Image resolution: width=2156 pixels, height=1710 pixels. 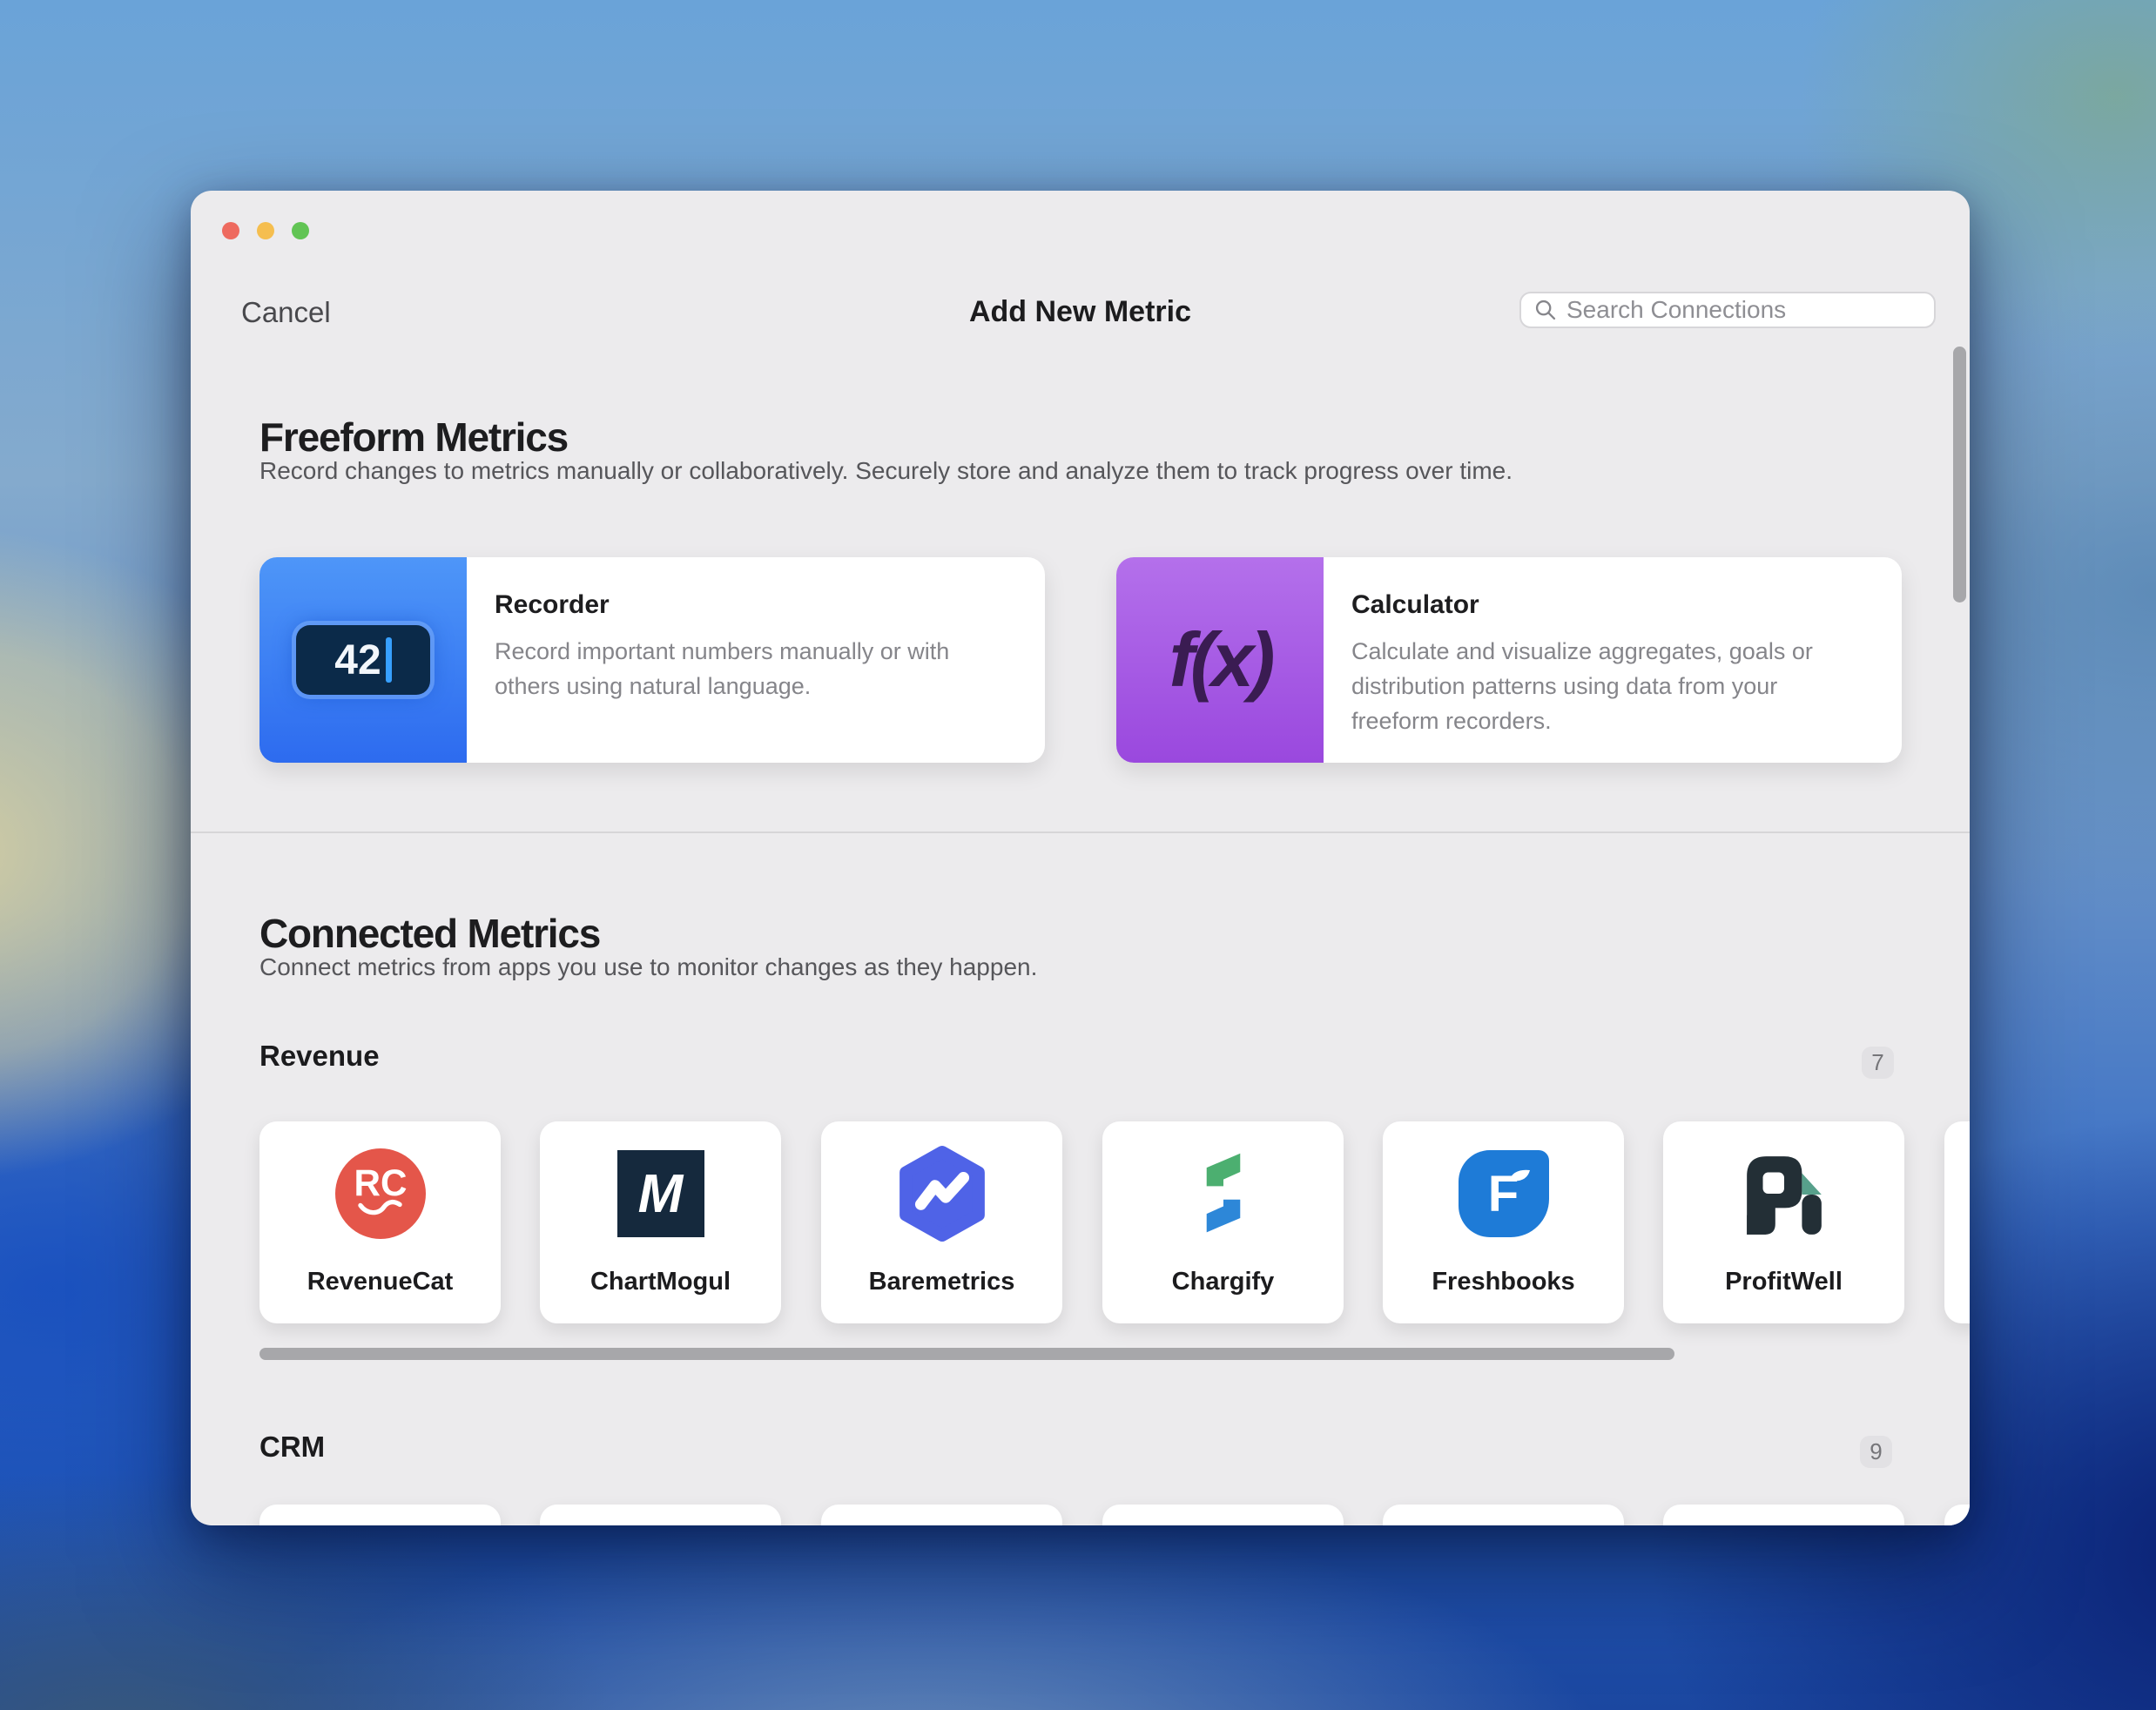 I want to click on app-label: Chargify, so click(x=1223, y=1282).